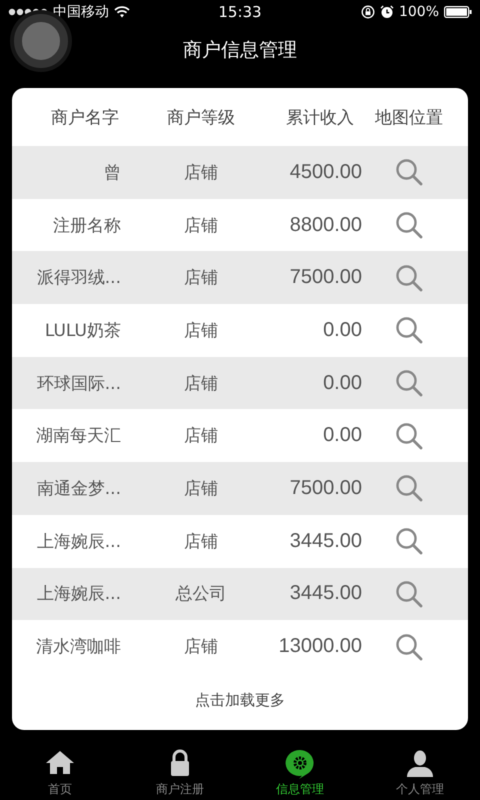 This screenshot has width=480, height=800. Describe the element at coordinates (387, 12) in the screenshot. I see `alarm-clock-icon` at that location.